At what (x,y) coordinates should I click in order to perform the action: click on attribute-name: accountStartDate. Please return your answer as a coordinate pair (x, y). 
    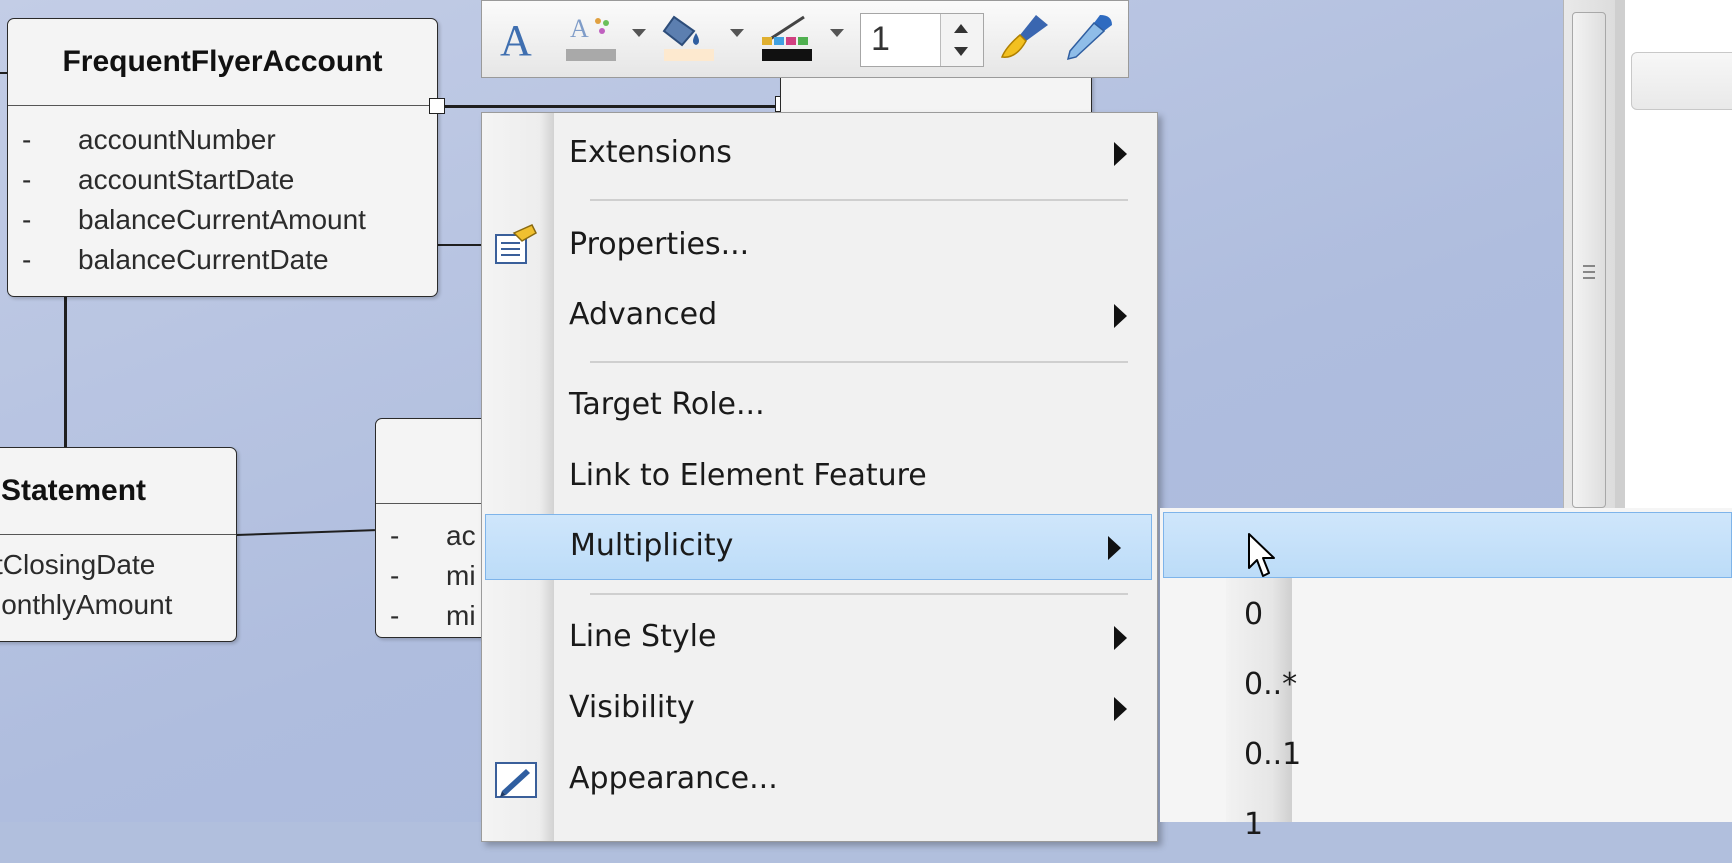
    Looking at the image, I should click on (186, 179).